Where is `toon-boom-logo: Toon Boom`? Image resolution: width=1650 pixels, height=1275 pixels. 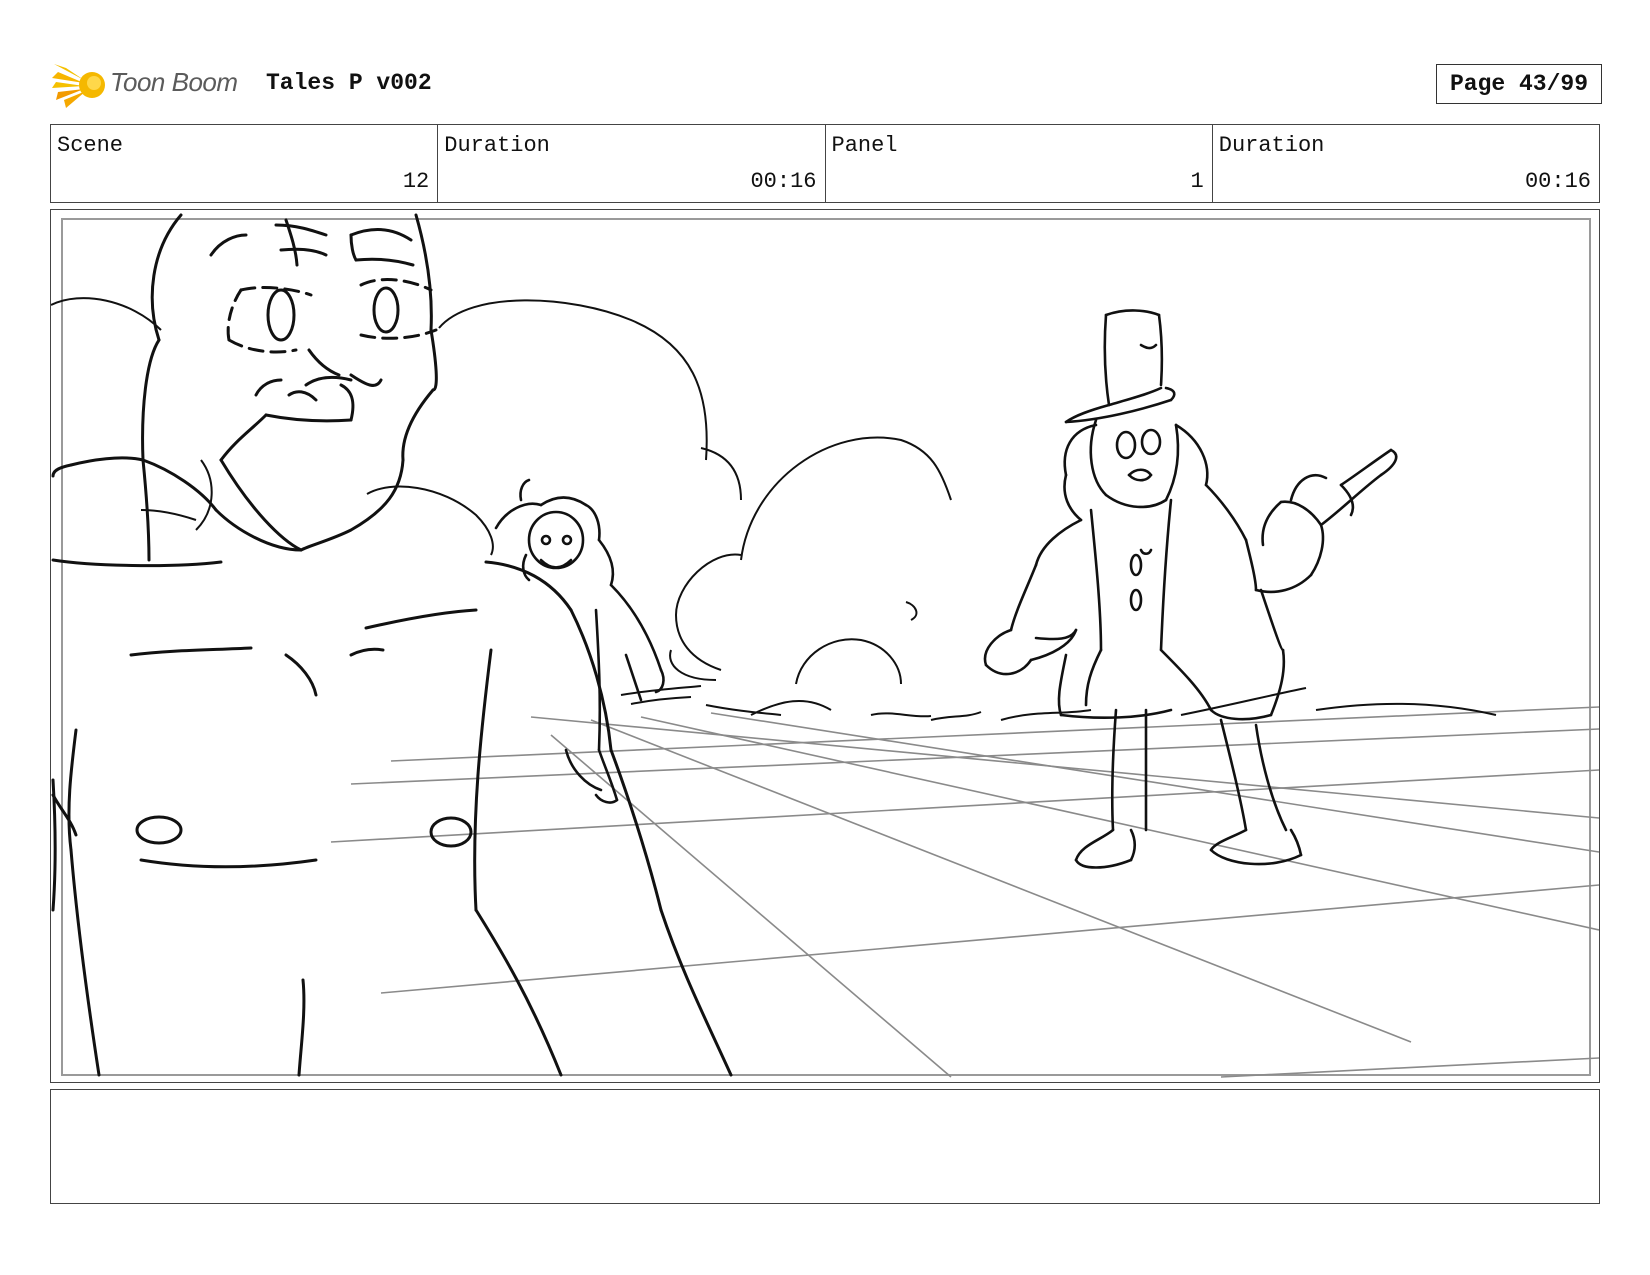 toon-boom-logo: Toon Boom is located at coordinates (152, 85).